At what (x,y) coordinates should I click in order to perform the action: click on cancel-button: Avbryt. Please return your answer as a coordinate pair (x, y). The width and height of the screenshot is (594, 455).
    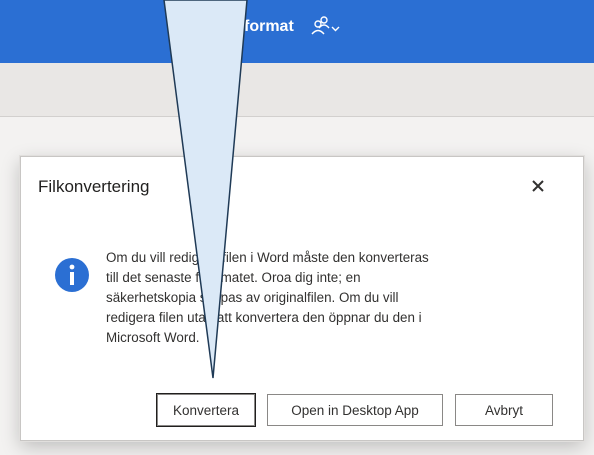
    Looking at the image, I should click on (504, 410).